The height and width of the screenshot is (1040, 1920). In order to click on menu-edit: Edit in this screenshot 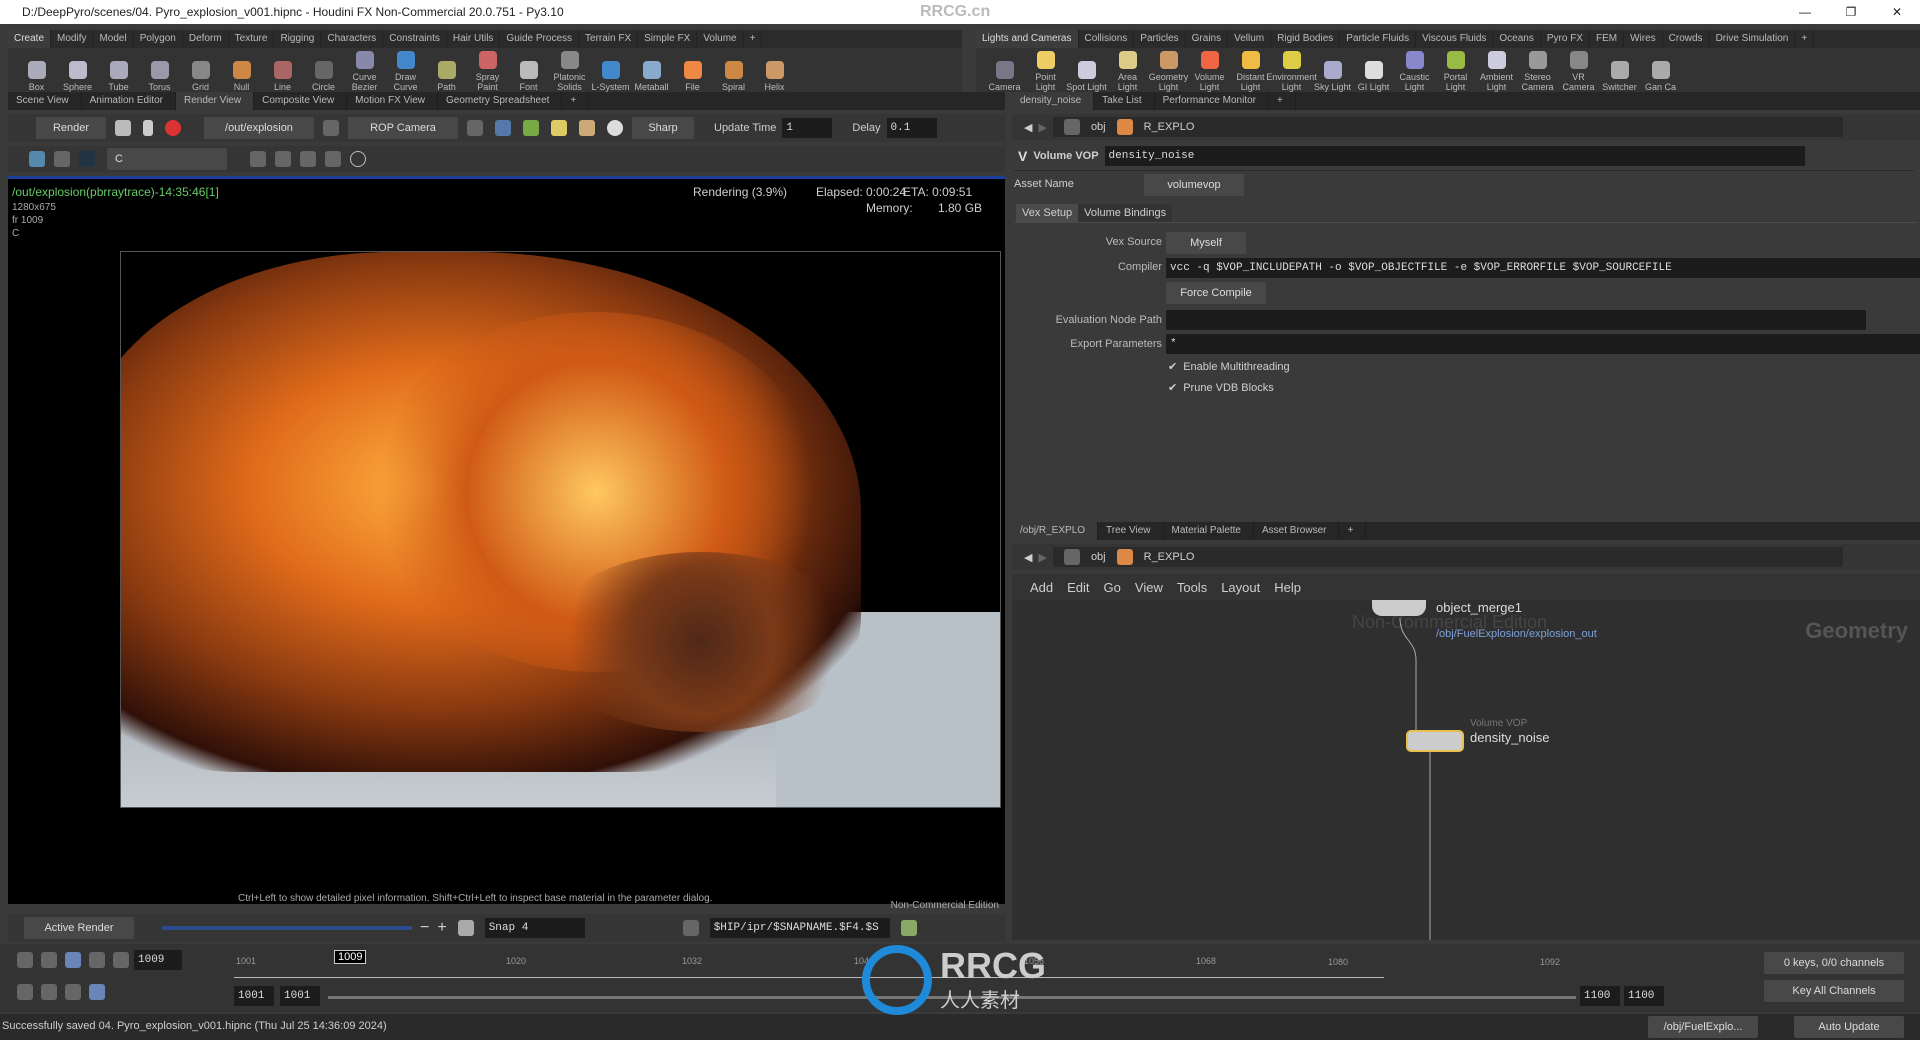, I will do `click(1078, 587)`.